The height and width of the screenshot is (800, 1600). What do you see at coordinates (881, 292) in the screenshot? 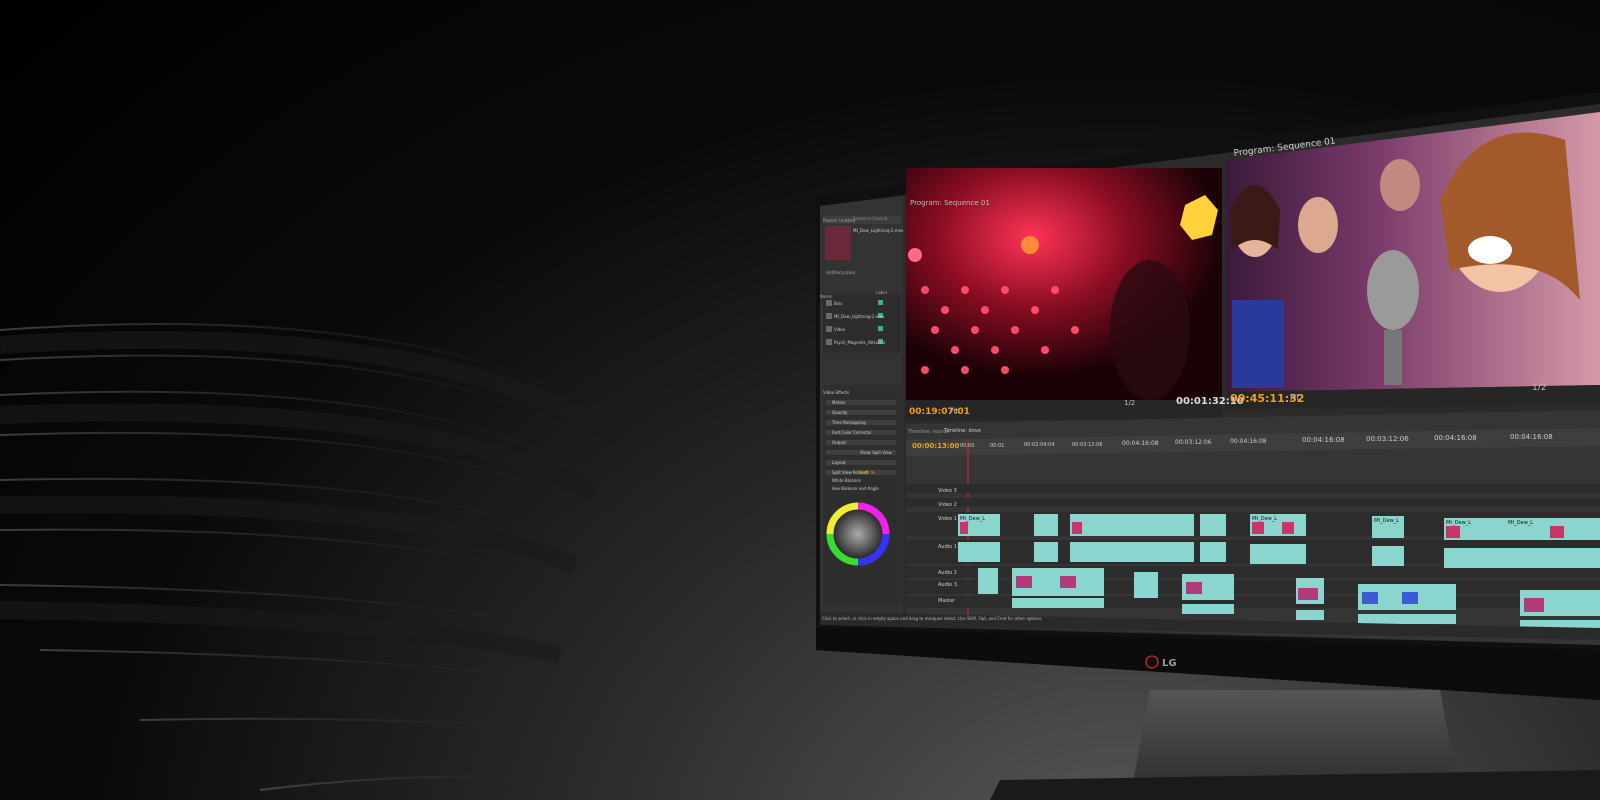
I see `column-label: Label` at bounding box center [881, 292].